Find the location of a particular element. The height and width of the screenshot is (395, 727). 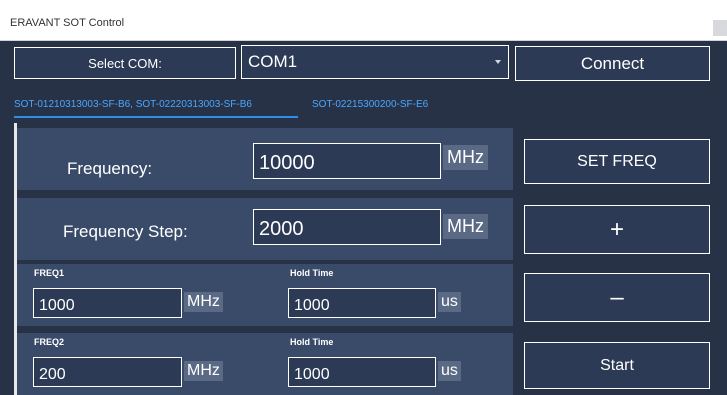

set-freq-button: SET FREQ is located at coordinates (617, 161).